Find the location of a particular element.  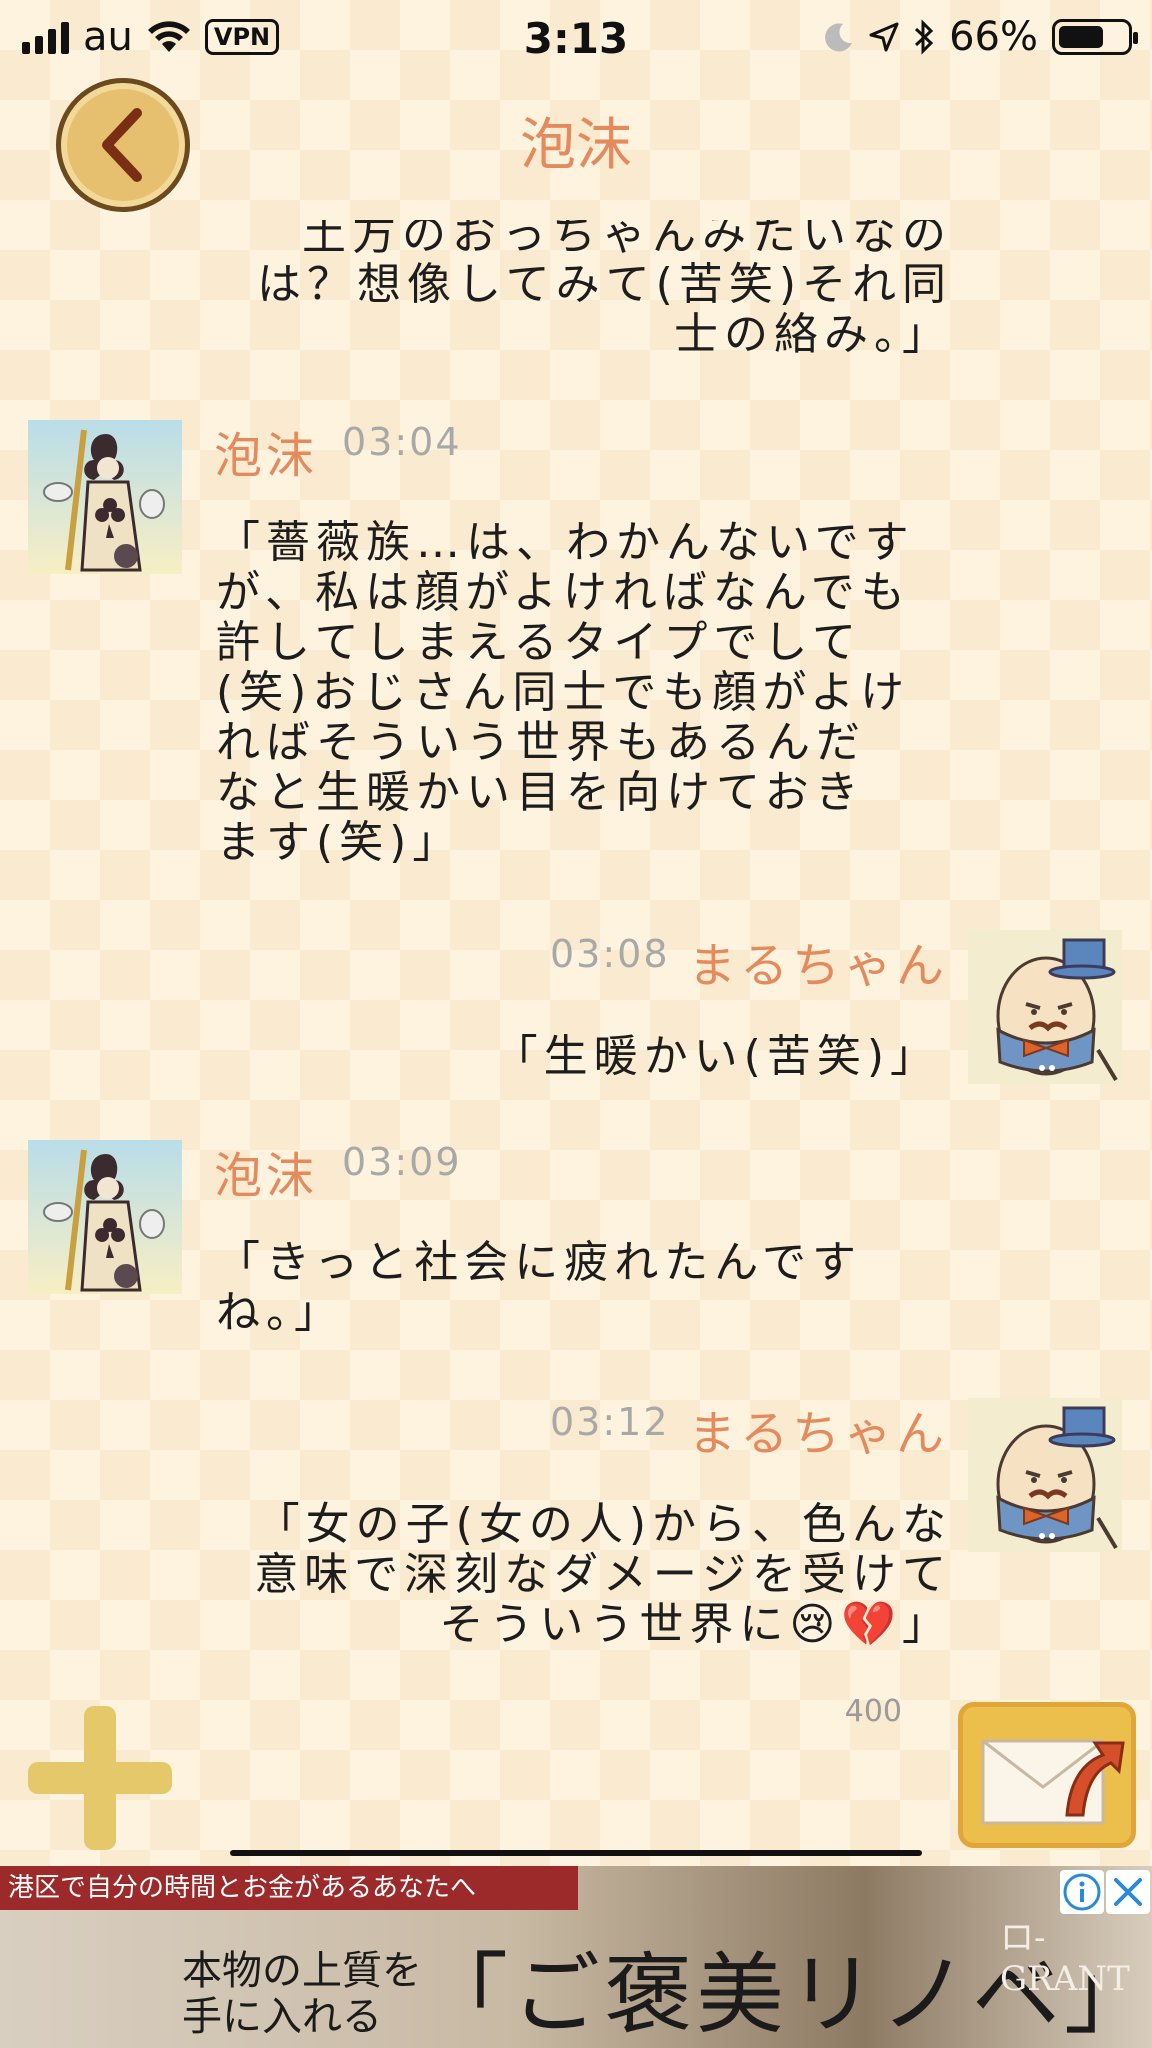

ad-top-strip: 港区で自分の時間とお金があるあなたへ is located at coordinates (289, 1888).